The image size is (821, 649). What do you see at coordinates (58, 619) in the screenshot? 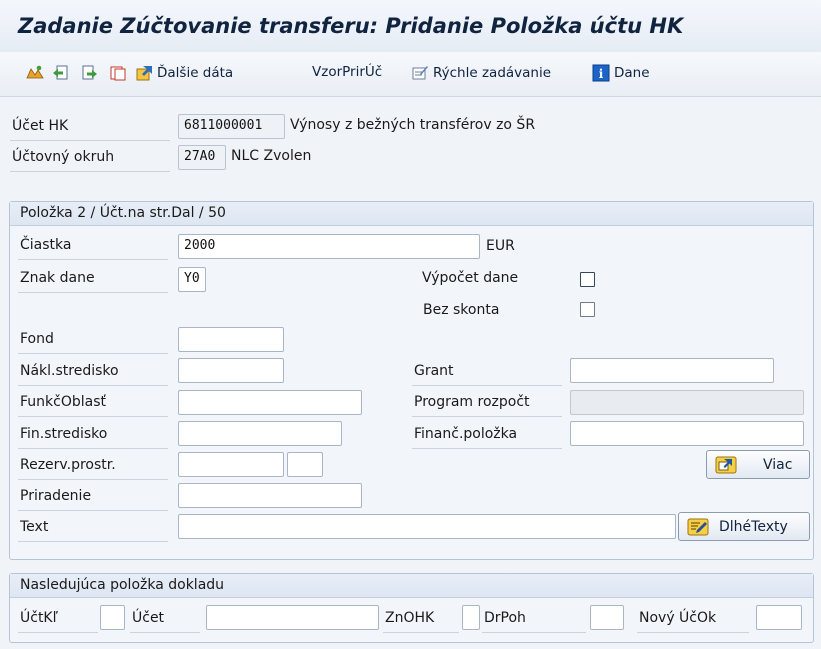
I see `posting-key-label: ÚčtKľ` at bounding box center [58, 619].